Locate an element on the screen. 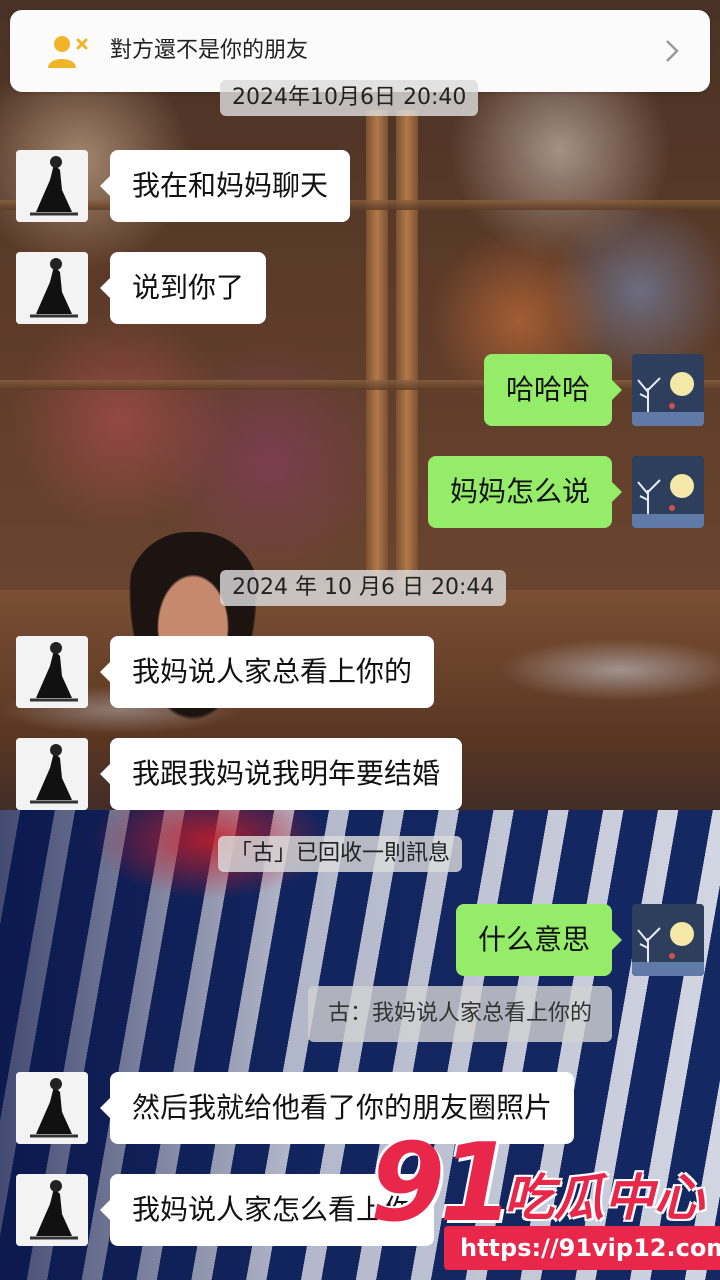 This screenshot has height=1280, width=720. message-bubble-received: 我跟我妈说我明年要结婚 is located at coordinates (281, 774).